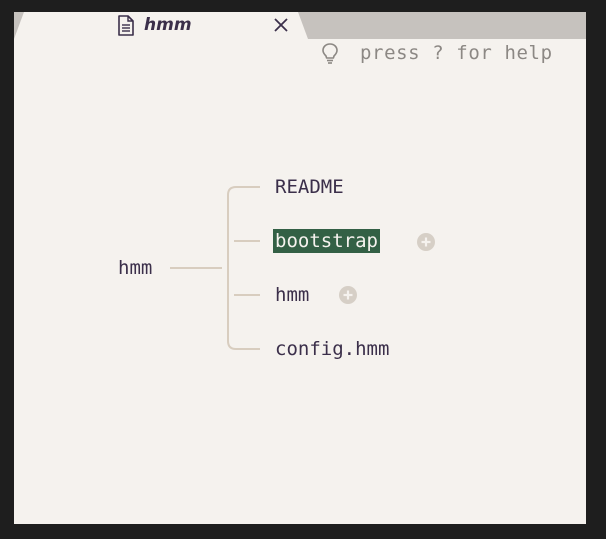 The image size is (606, 539). What do you see at coordinates (332, 349) in the screenshot?
I see `node-config: config.hmm` at bounding box center [332, 349].